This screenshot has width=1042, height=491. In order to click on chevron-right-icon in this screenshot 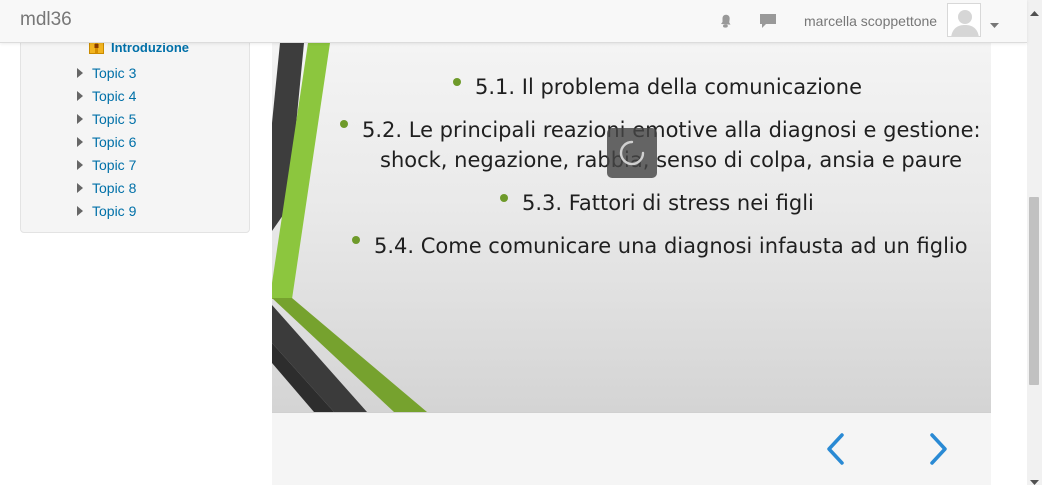, I will do `click(937, 449)`.